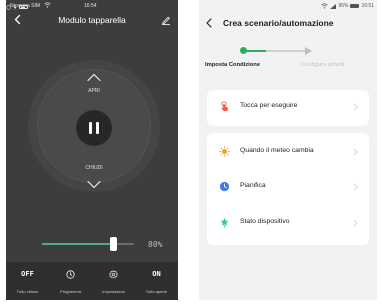 The height and width of the screenshot is (304, 382). I want to click on close-arrow-icon, so click(94, 184).